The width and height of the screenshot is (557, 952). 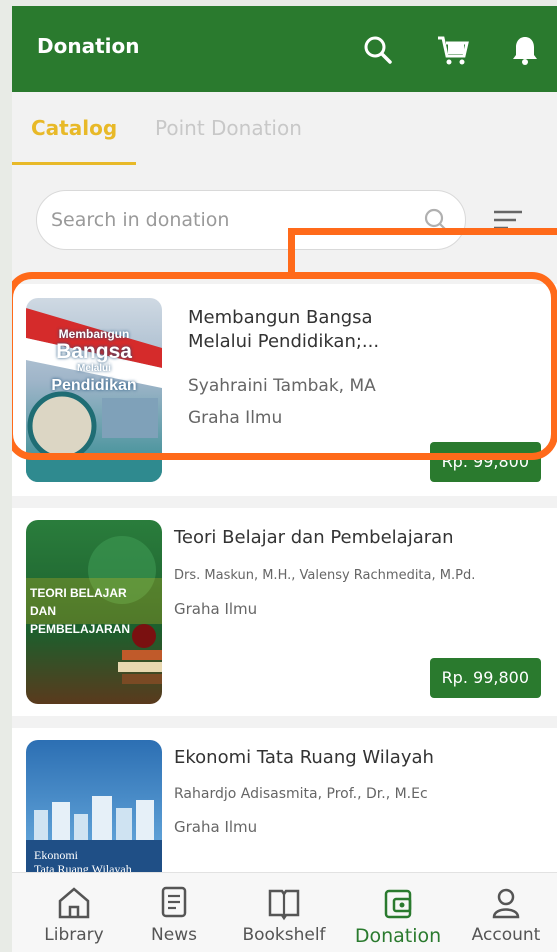 I want to click on cover-title-line: Ekonomi, so click(x=56, y=855).